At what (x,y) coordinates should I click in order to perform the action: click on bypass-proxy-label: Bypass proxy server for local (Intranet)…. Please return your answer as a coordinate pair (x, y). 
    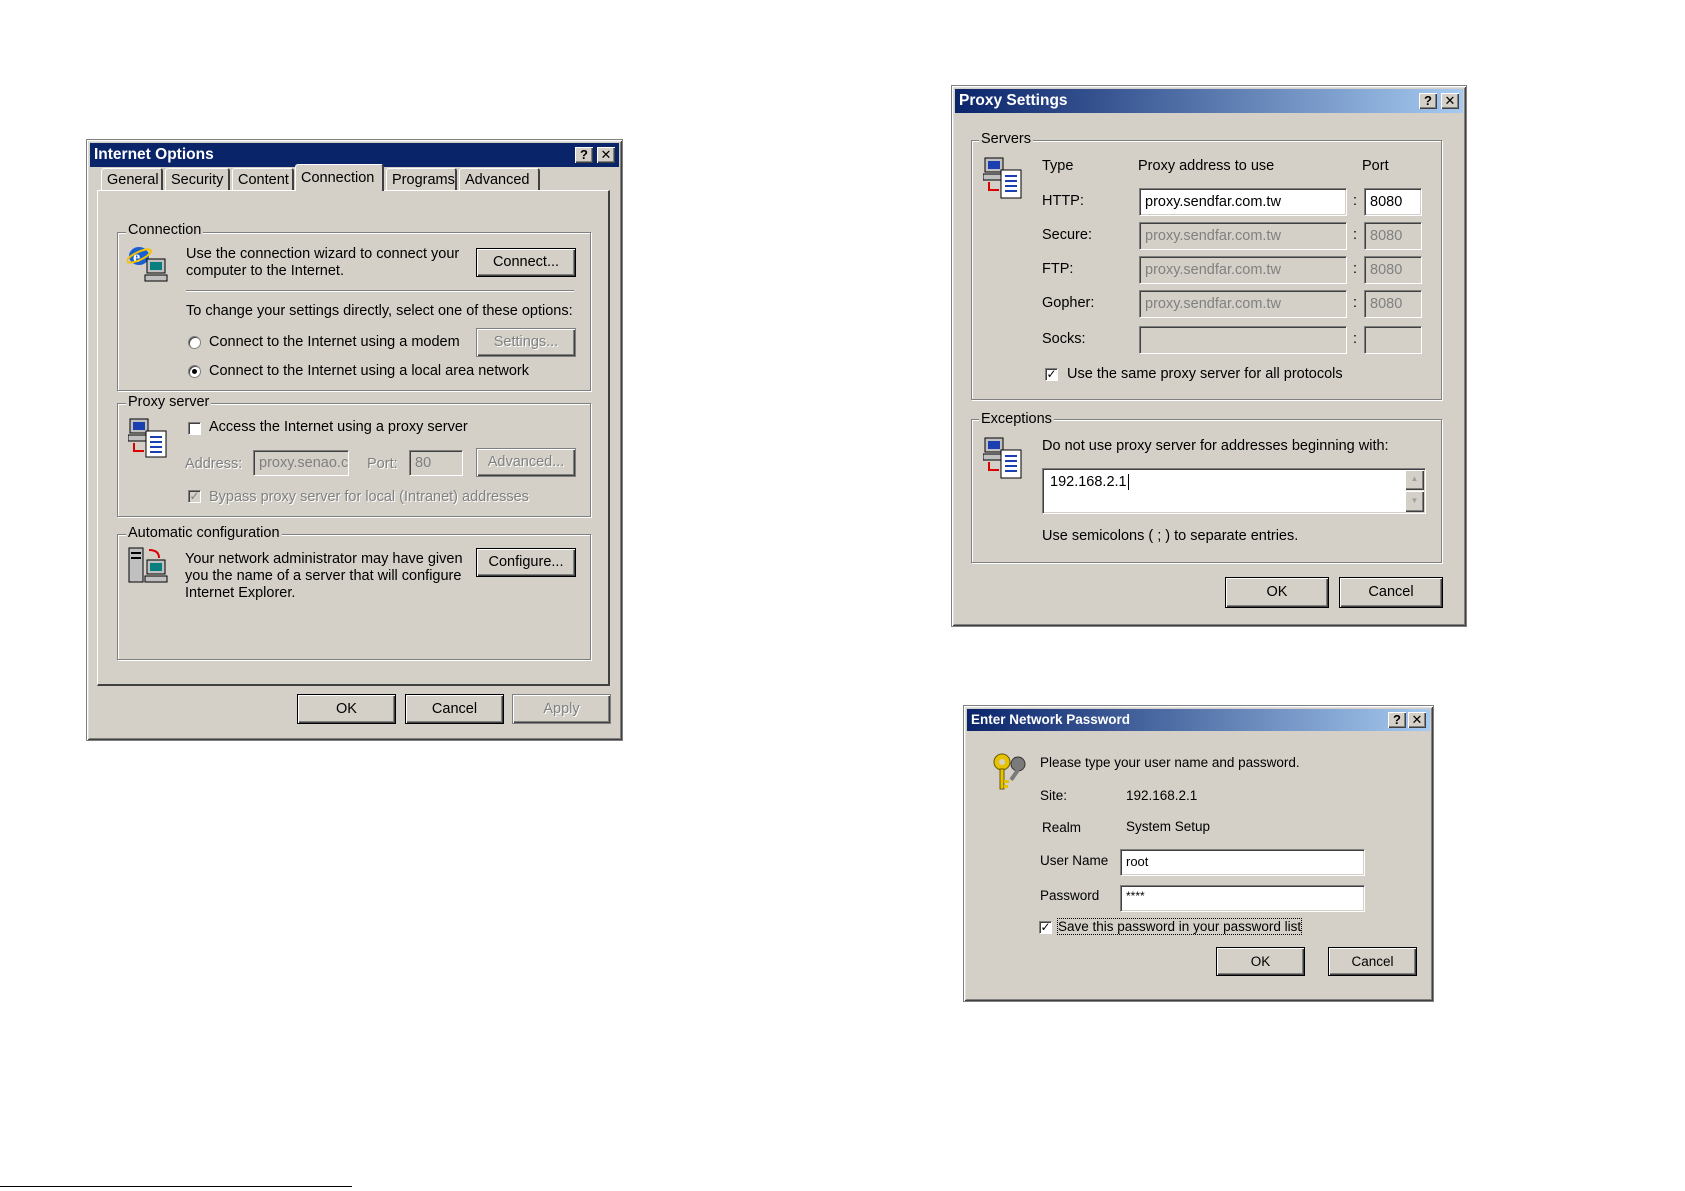
    Looking at the image, I should click on (369, 497).